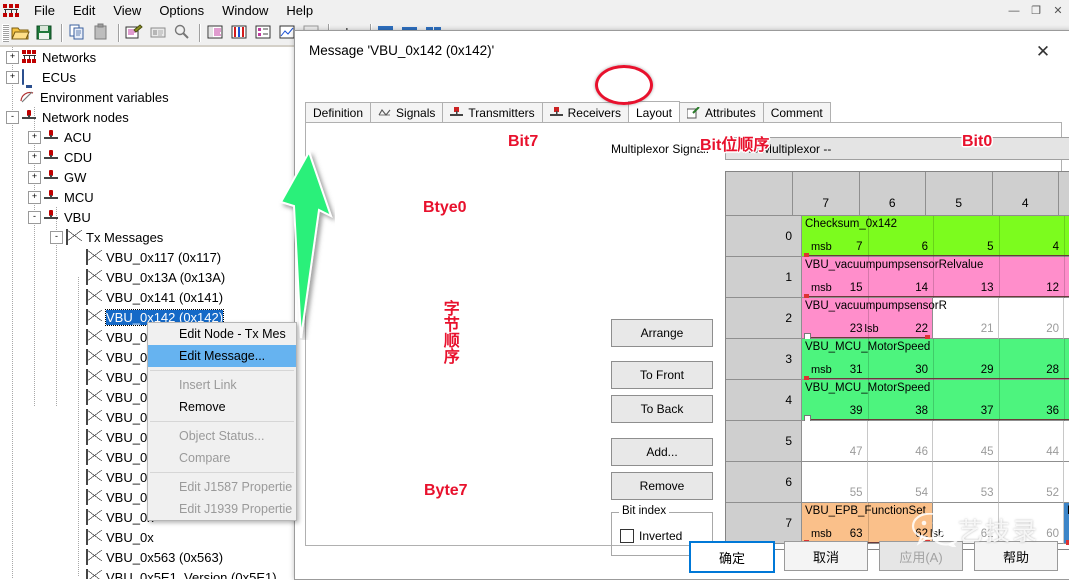 Image resolution: width=1069 pixels, height=580 pixels. Describe the element at coordinates (407, 112) in the screenshot. I see `tab-signals: Signals` at that location.